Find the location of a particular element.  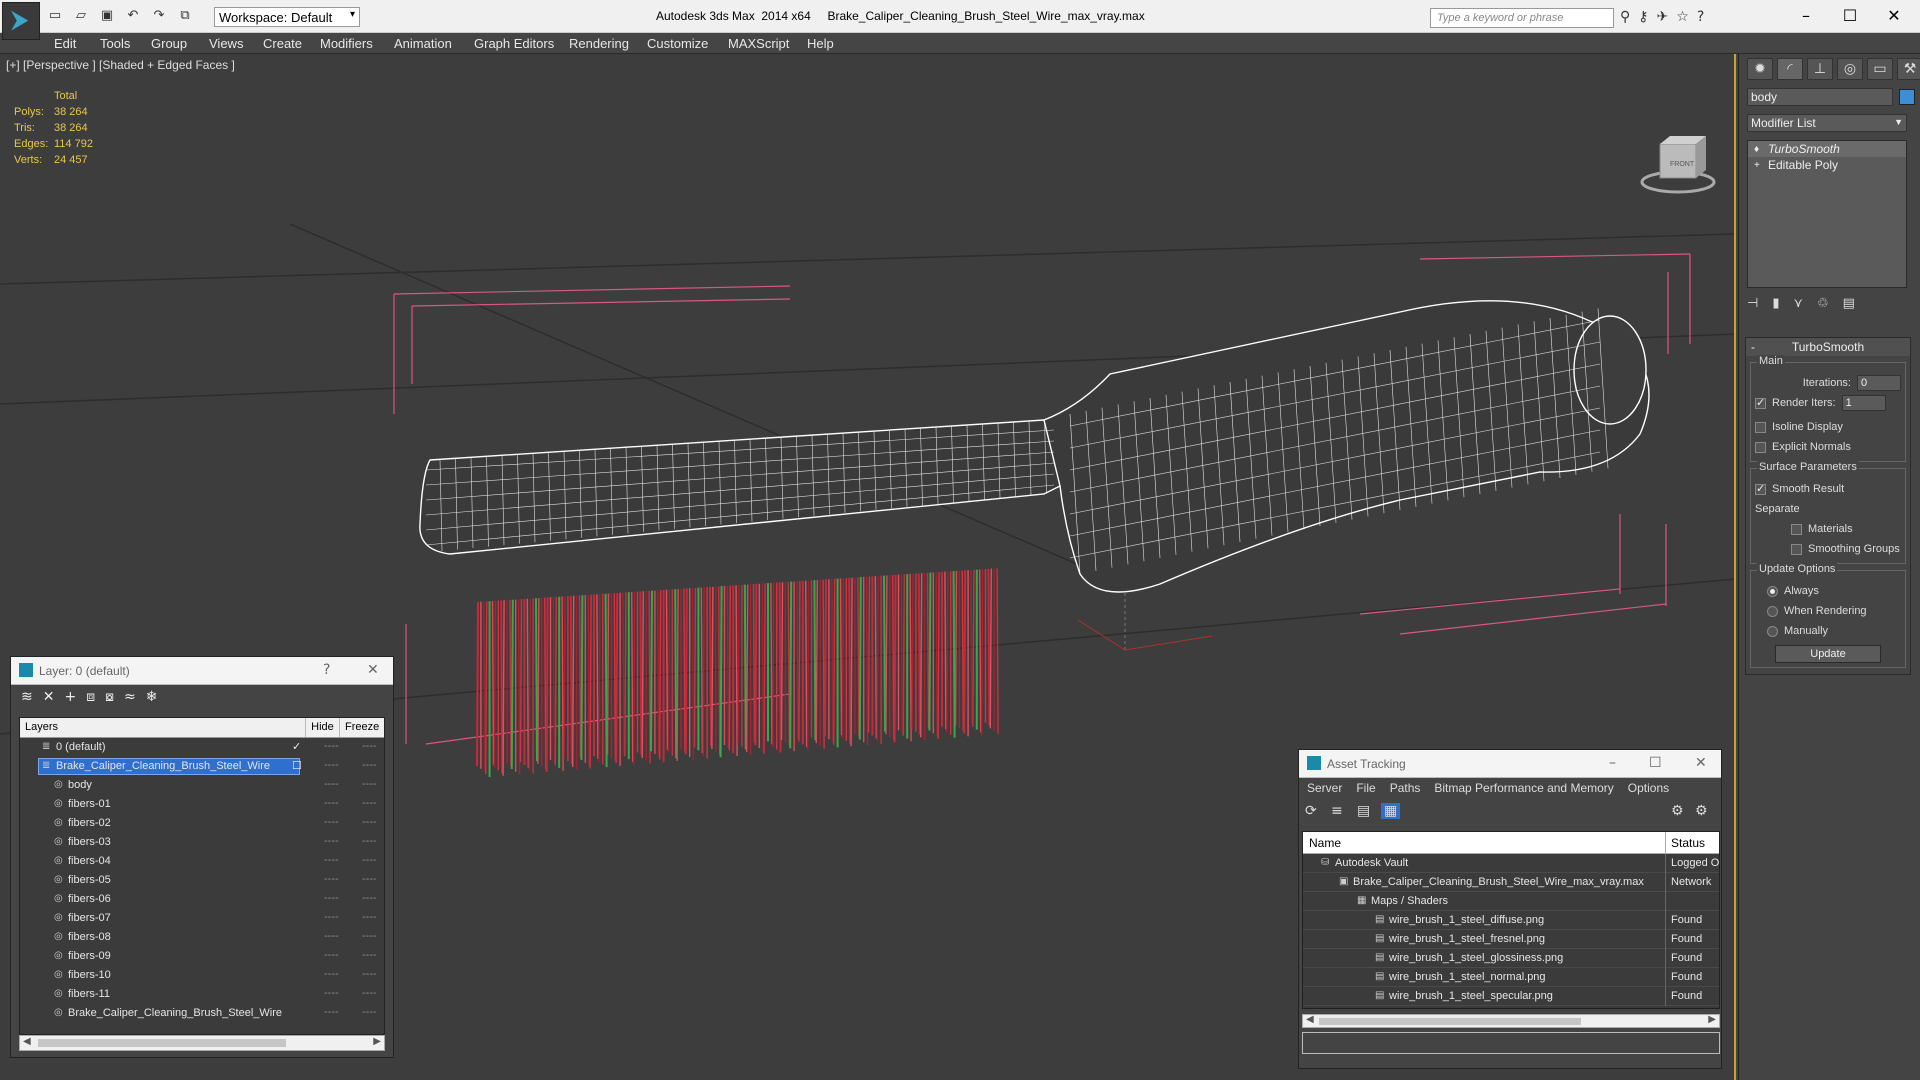

asset-row: ▤ wire_brush_1_steel_fresnel.png Found is located at coordinates (1511, 939).